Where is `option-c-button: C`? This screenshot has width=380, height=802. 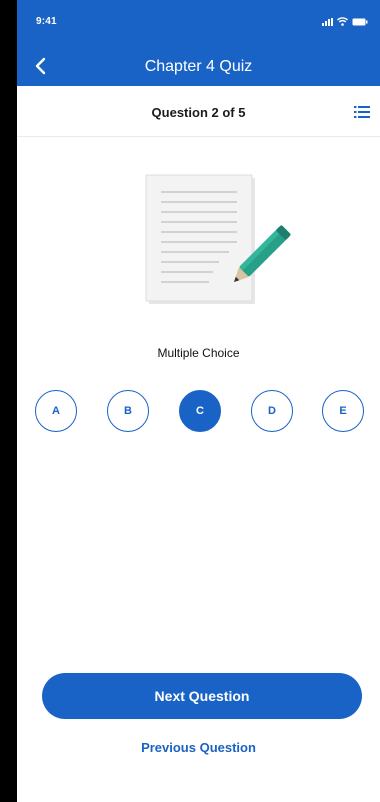 option-c-button: C is located at coordinates (200, 411).